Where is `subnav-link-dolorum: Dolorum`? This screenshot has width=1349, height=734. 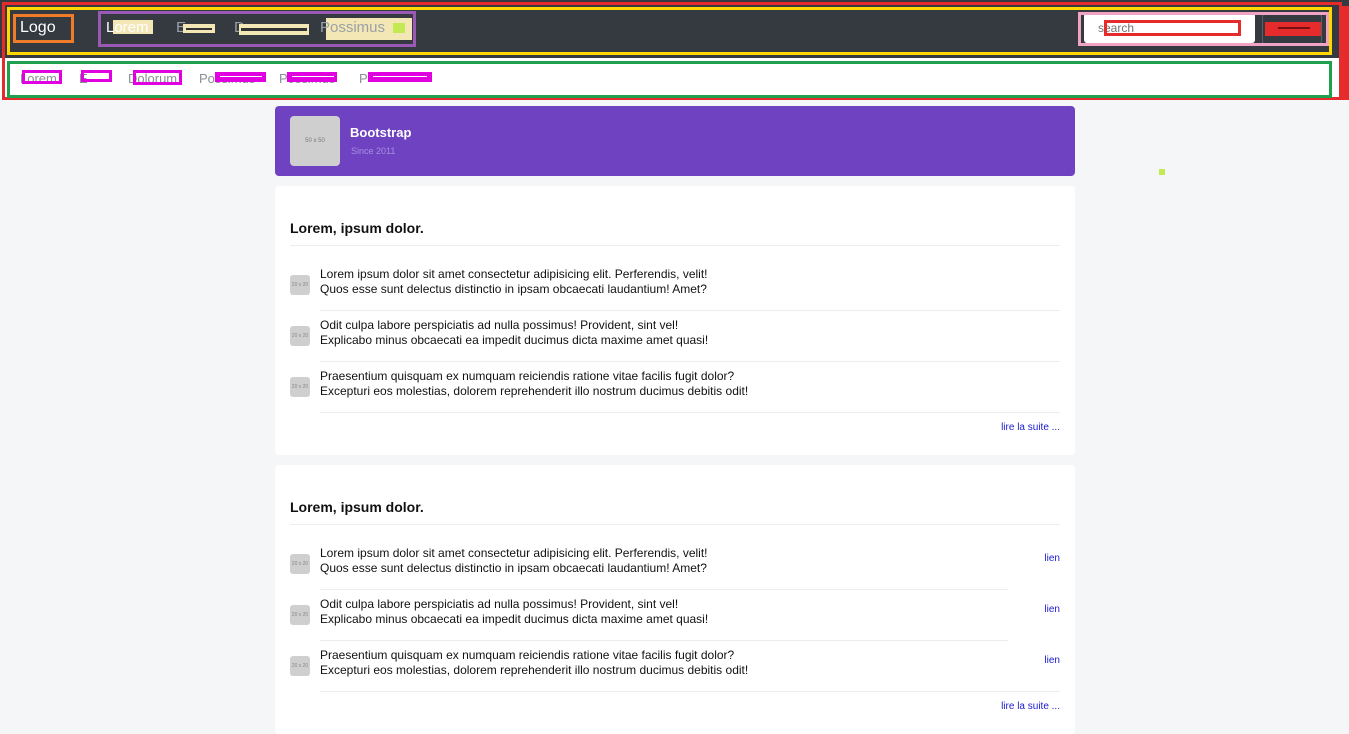
subnav-link-dolorum: Dolorum is located at coordinates (152, 78).